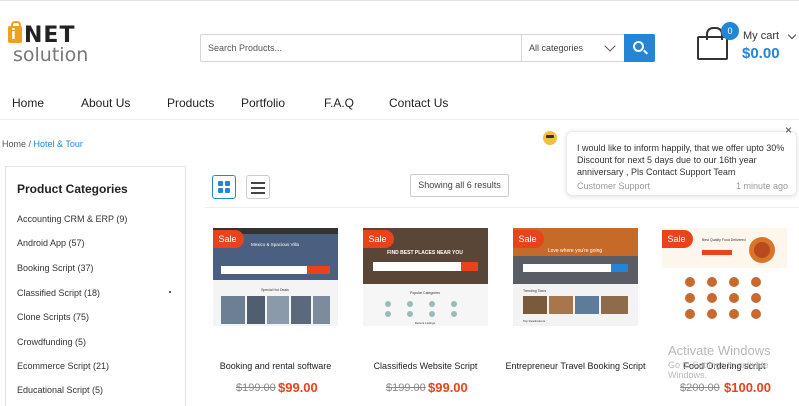  I want to click on category-select: All categories, so click(573, 48).